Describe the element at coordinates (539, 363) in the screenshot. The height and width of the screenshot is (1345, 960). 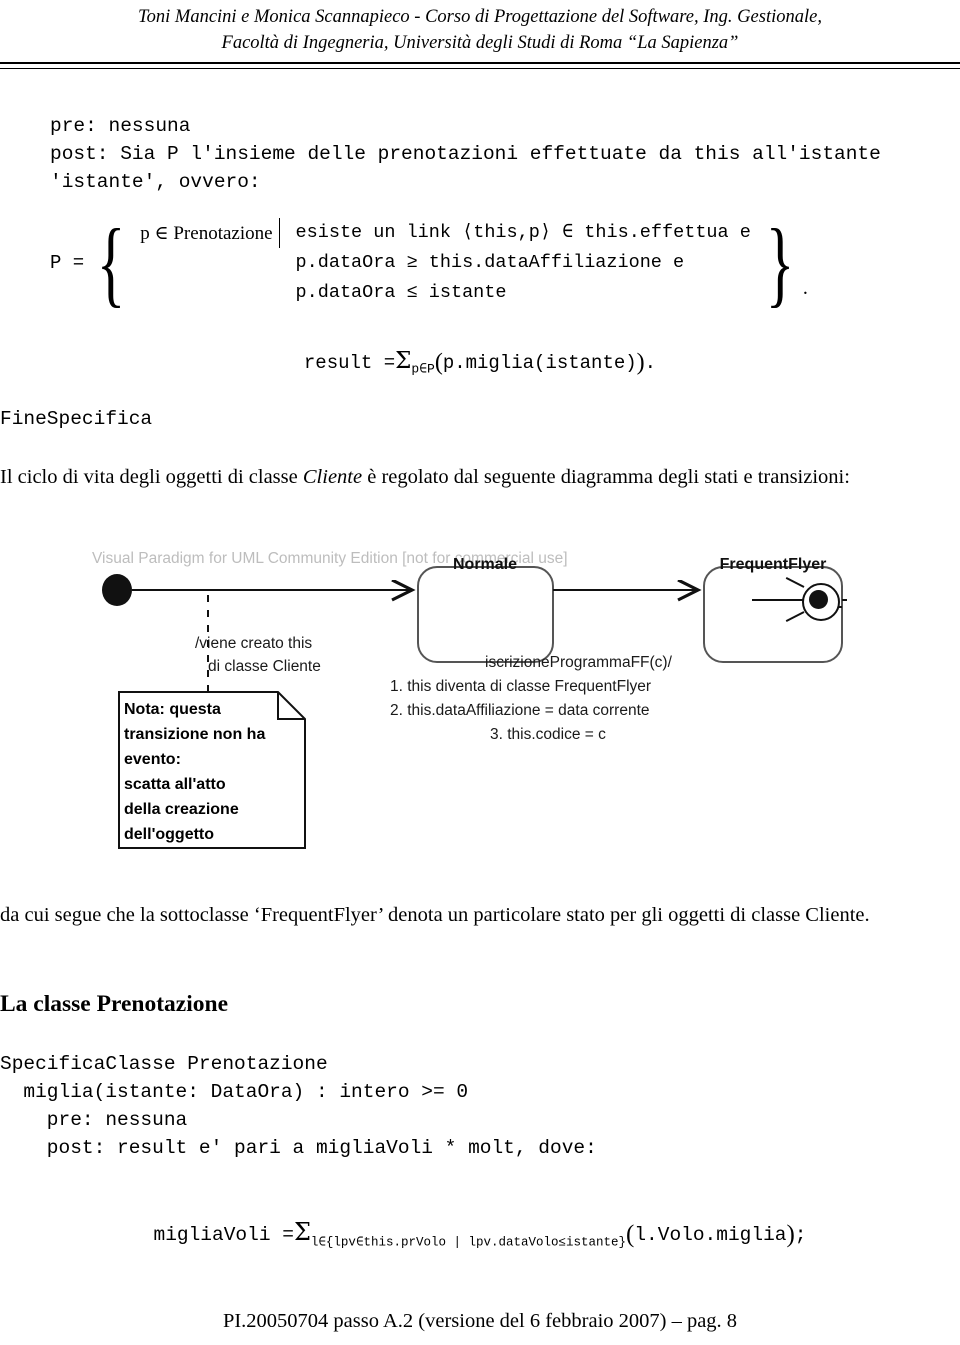
I see `sum-body: p.miglia(istante)` at that location.